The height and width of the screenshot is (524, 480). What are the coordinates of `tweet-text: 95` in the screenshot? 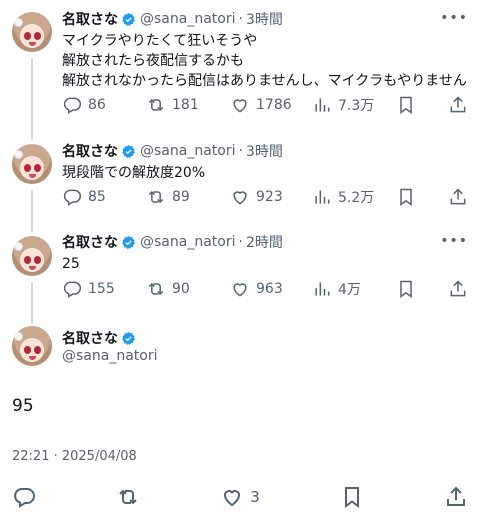 It's located at (23, 406).